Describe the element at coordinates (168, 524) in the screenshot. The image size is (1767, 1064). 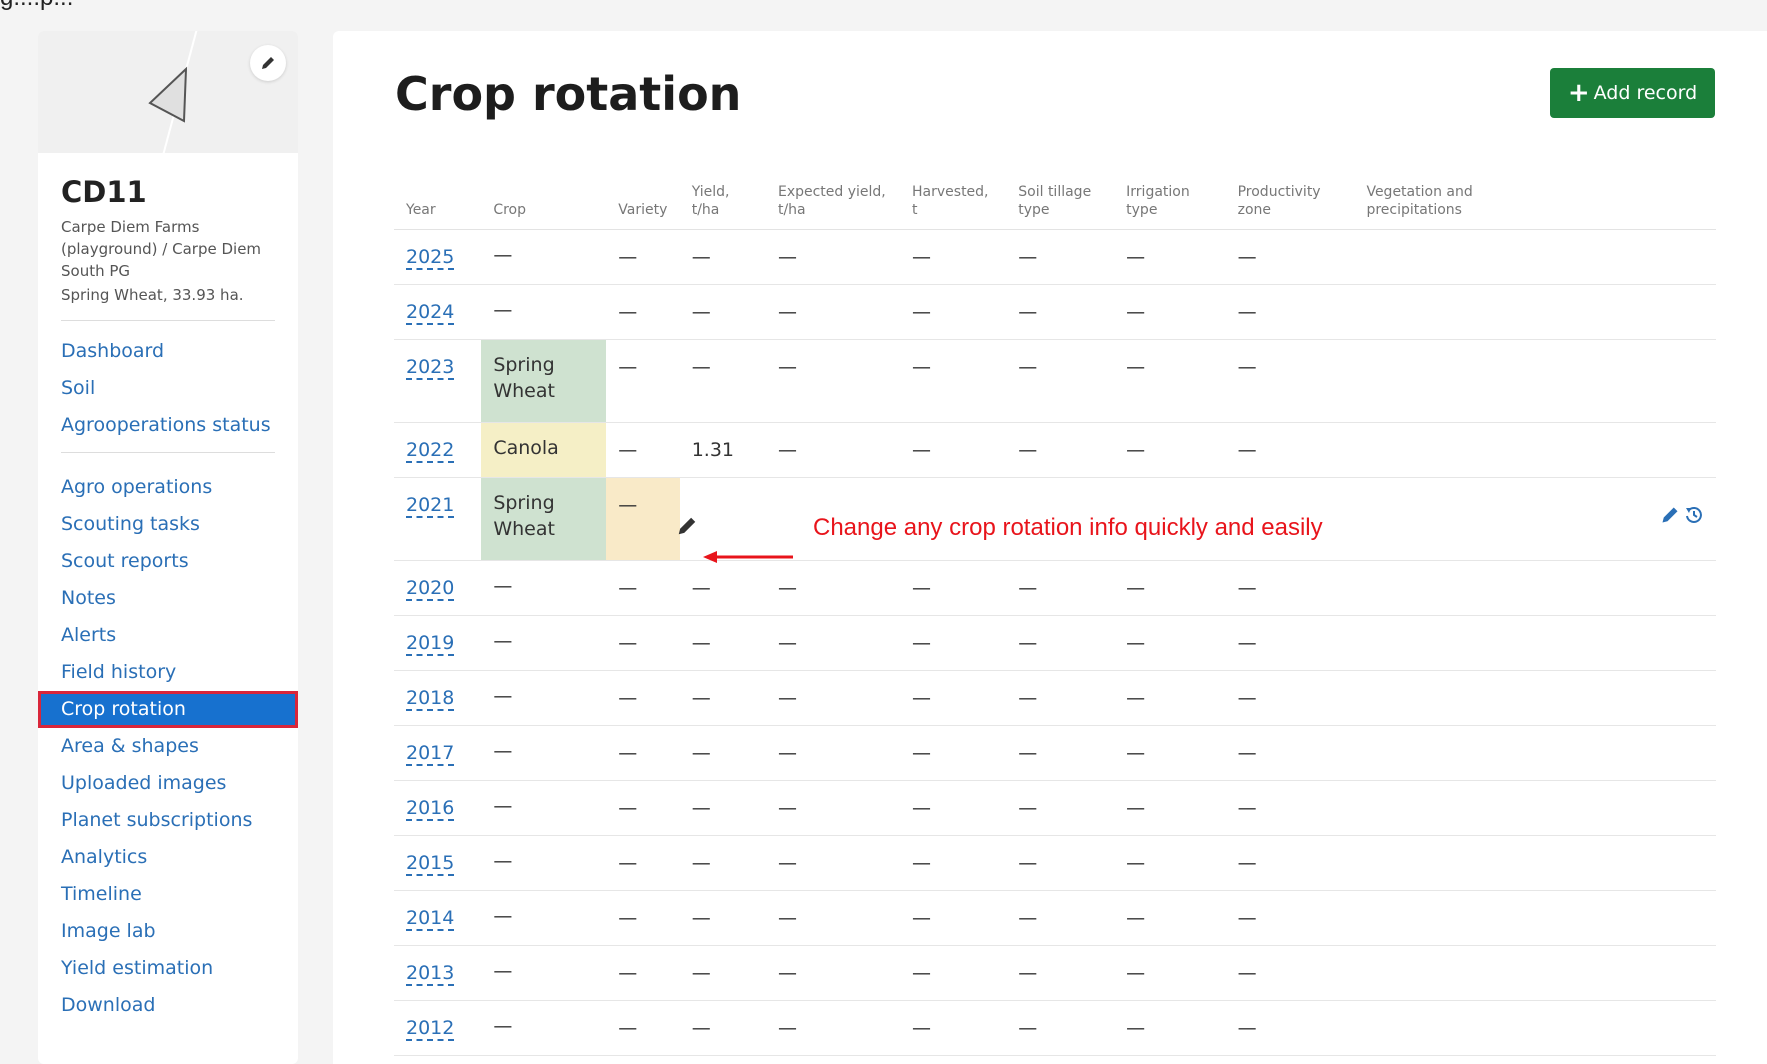
I see `sidebar-item-scouting-tasks: Scouting tasks` at that location.